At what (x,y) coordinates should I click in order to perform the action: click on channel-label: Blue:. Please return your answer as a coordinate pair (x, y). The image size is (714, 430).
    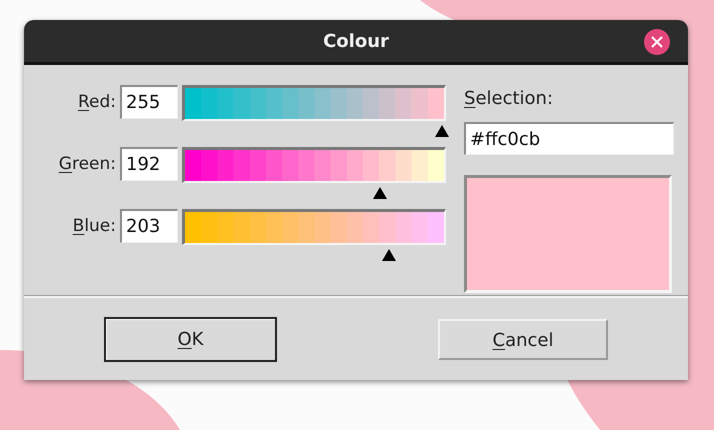
    Looking at the image, I should click on (94, 226).